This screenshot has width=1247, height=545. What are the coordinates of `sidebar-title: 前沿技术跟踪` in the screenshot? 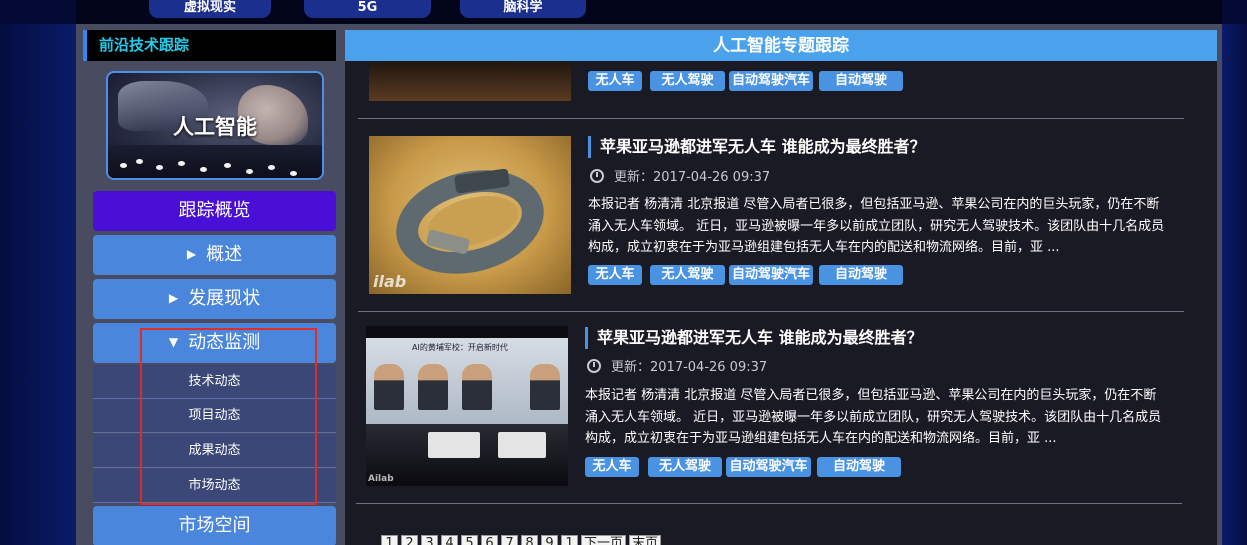 It's located at (209, 45).